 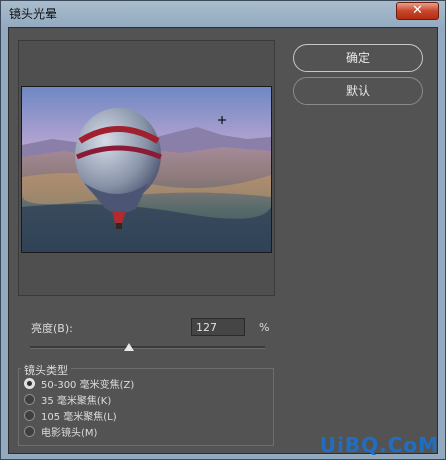 I want to click on brightness-input: 127, so click(x=218, y=327).